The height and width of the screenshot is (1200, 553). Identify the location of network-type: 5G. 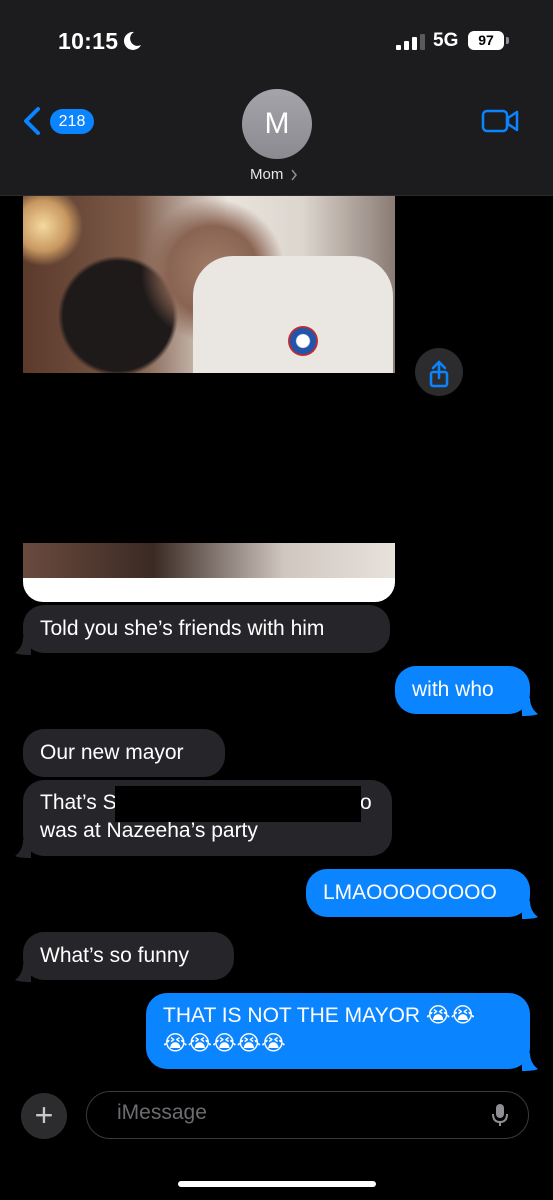
(446, 40).